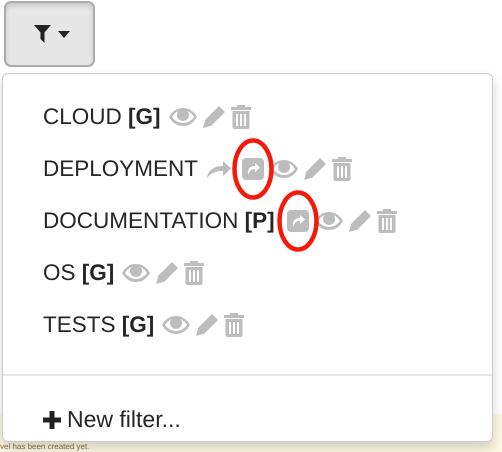  Describe the element at coordinates (219, 169) in the screenshot. I see `share-arrow-icon` at that location.